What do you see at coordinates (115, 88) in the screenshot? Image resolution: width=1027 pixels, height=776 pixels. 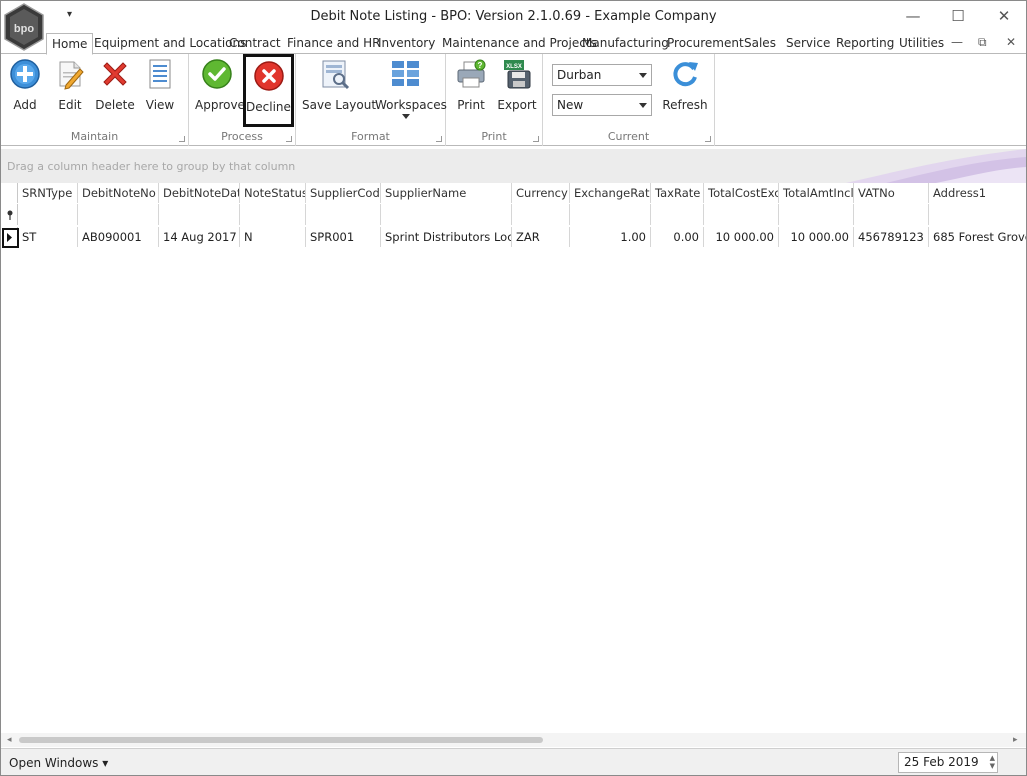 I see `delete-button: Delete` at bounding box center [115, 88].